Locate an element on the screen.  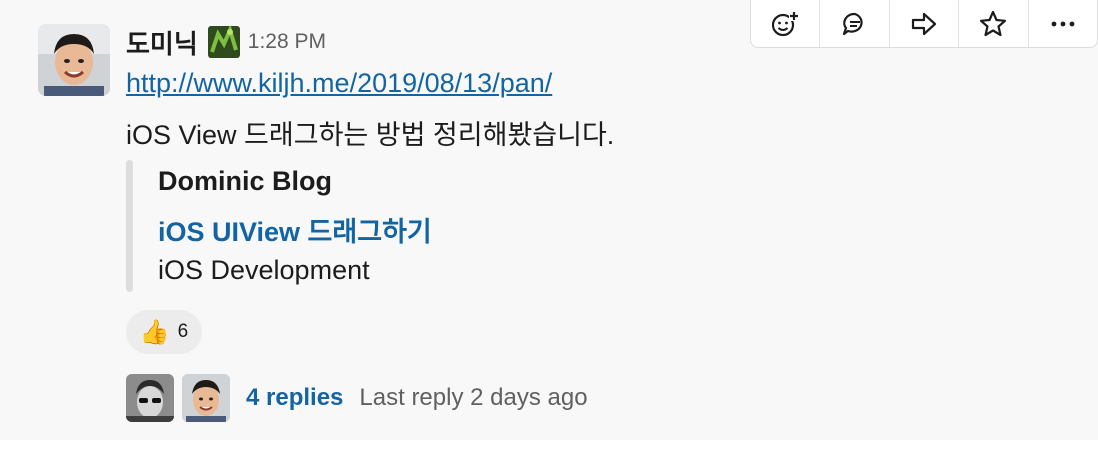
thumbs-up-icon: 👍 is located at coordinates (154, 332).